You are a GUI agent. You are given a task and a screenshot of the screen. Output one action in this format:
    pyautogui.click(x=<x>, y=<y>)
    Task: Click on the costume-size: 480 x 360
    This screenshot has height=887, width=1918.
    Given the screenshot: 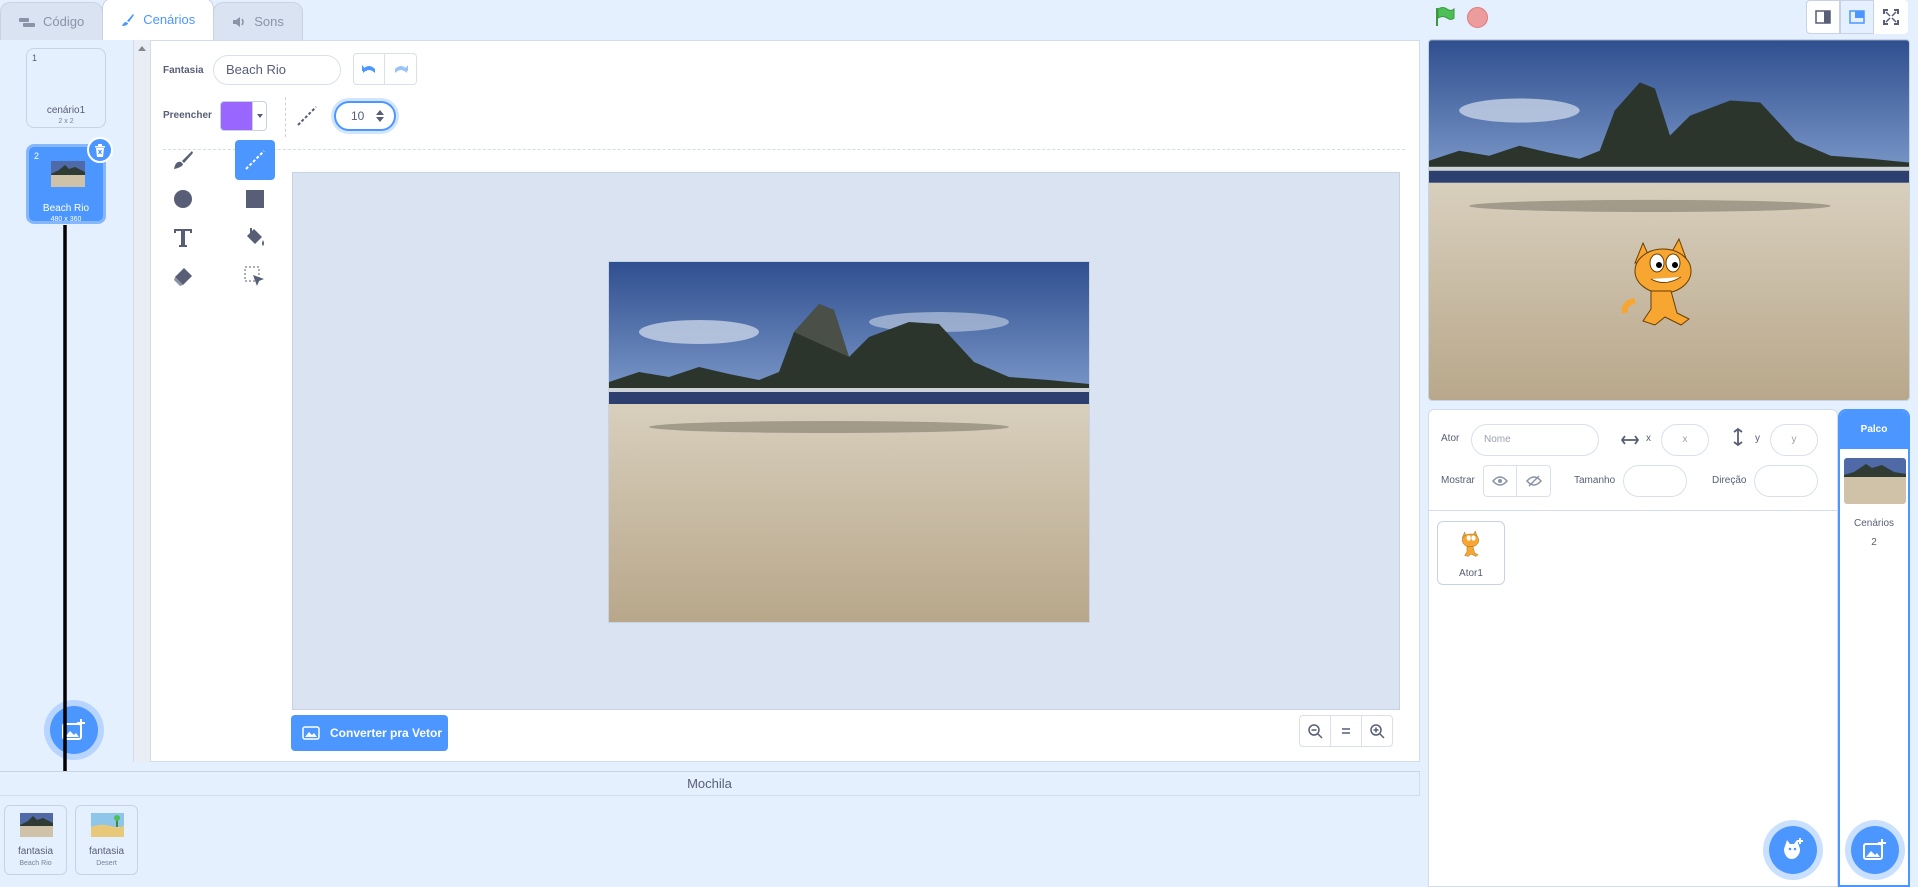 What is the action you would take?
    pyautogui.click(x=66, y=219)
    